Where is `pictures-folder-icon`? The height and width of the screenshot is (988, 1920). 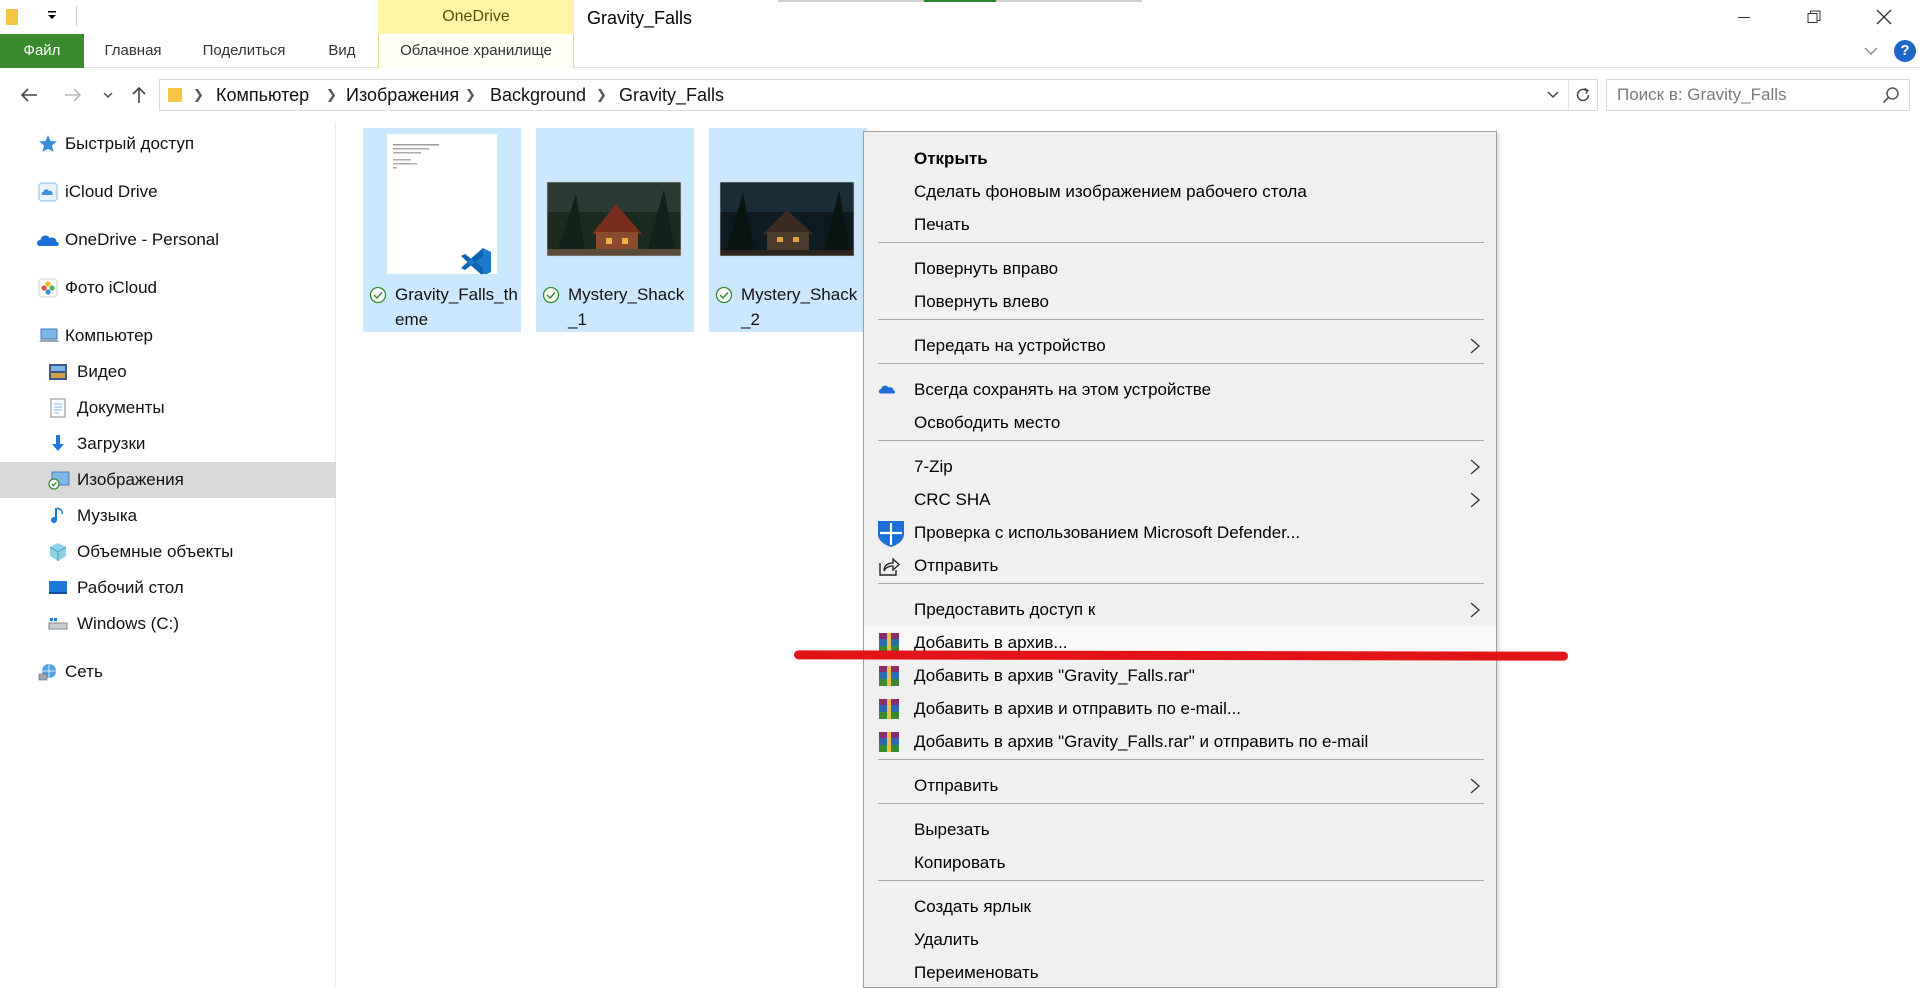
pictures-folder-icon is located at coordinates (59, 480).